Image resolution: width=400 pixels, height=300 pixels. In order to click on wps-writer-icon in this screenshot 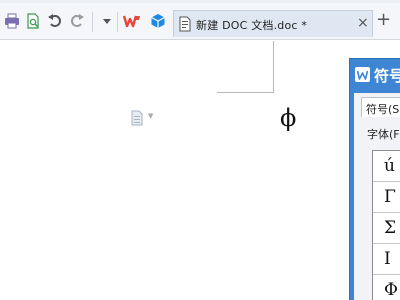, I will do `click(362, 74)`.